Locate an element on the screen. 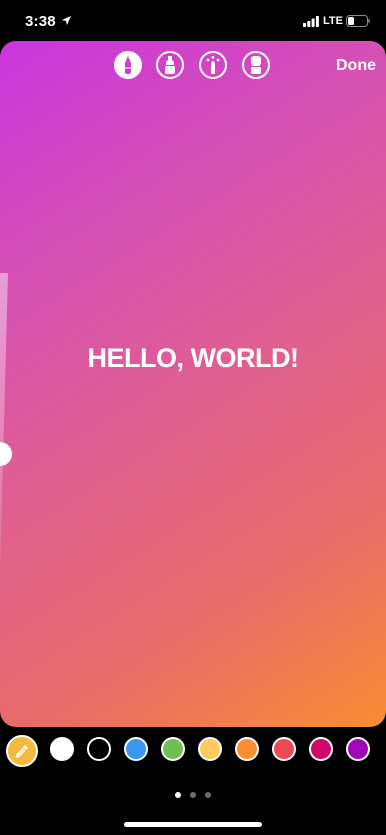 Image resolution: width=386 pixels, height=835 pixels. palette-page-indicator is located at coordinates (193, 796).